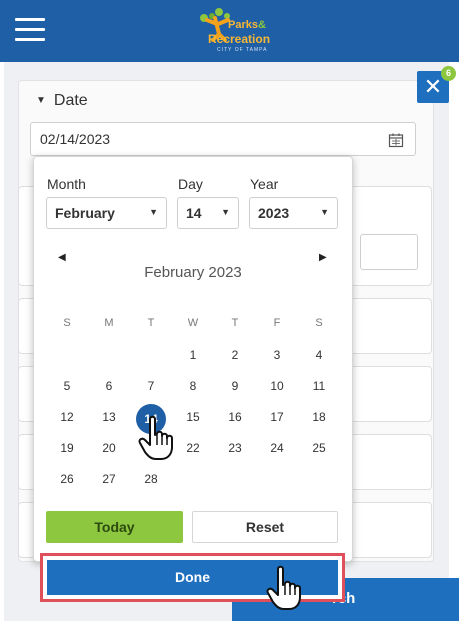 This screenshot has height=621, width=459. Describe the element at coordinates (247, 25) in the screenshot. I see `logo-parks-text: Parks&` at that location.